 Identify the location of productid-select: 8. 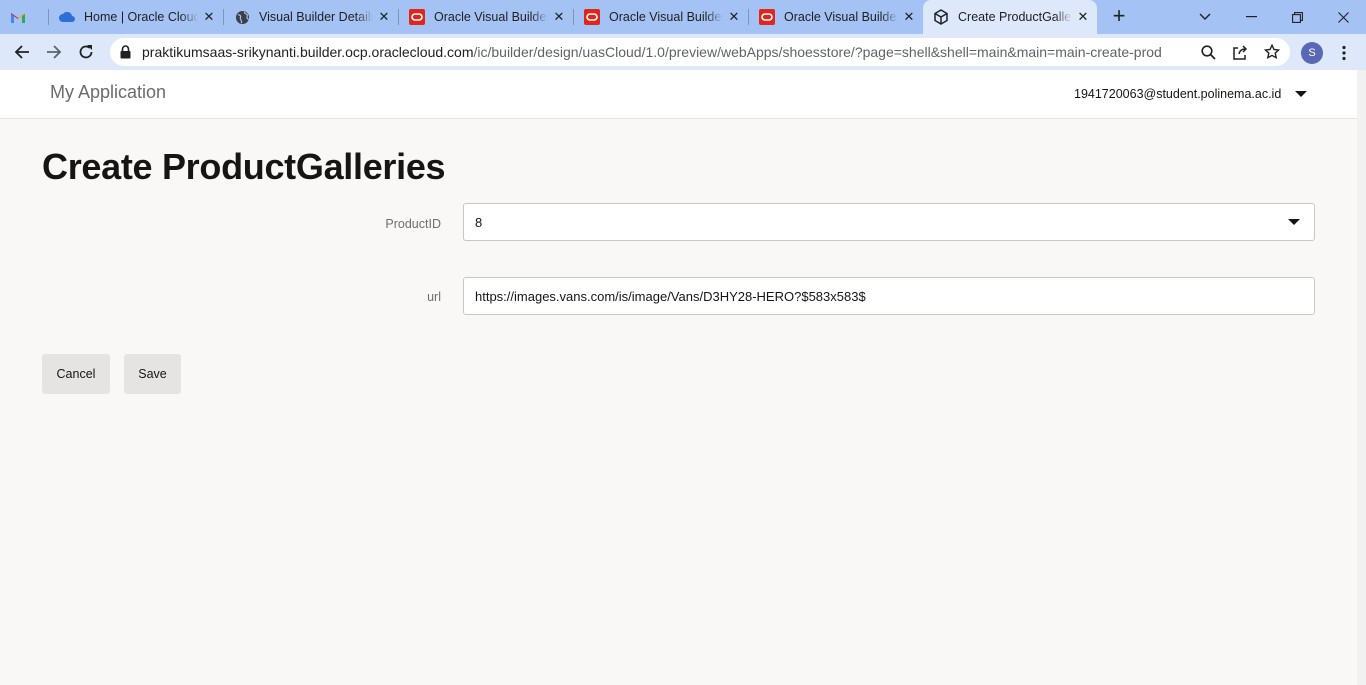
(889, 222).